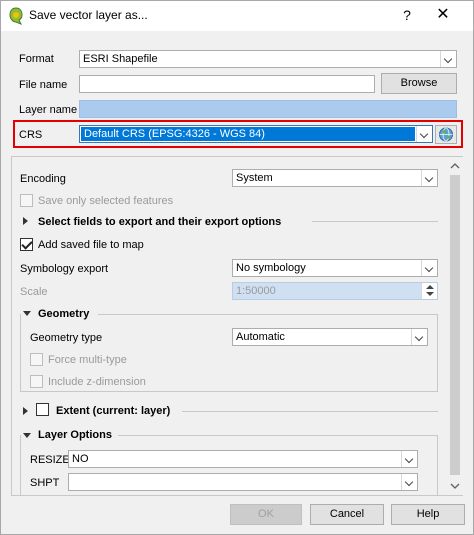 The width and height of the screenshot is (474, 535). I want to click on file-name-label: File name, so click(43, 85).